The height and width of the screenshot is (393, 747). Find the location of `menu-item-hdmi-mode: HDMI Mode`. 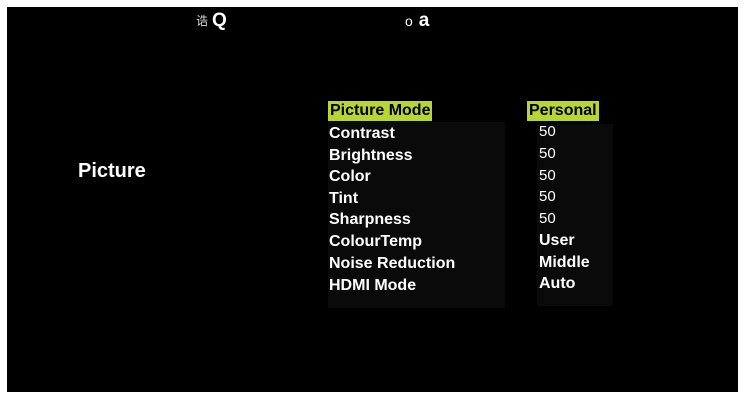

menu-item-hdmi-mode: HDMI Mode is located at coordinates (372, 286).